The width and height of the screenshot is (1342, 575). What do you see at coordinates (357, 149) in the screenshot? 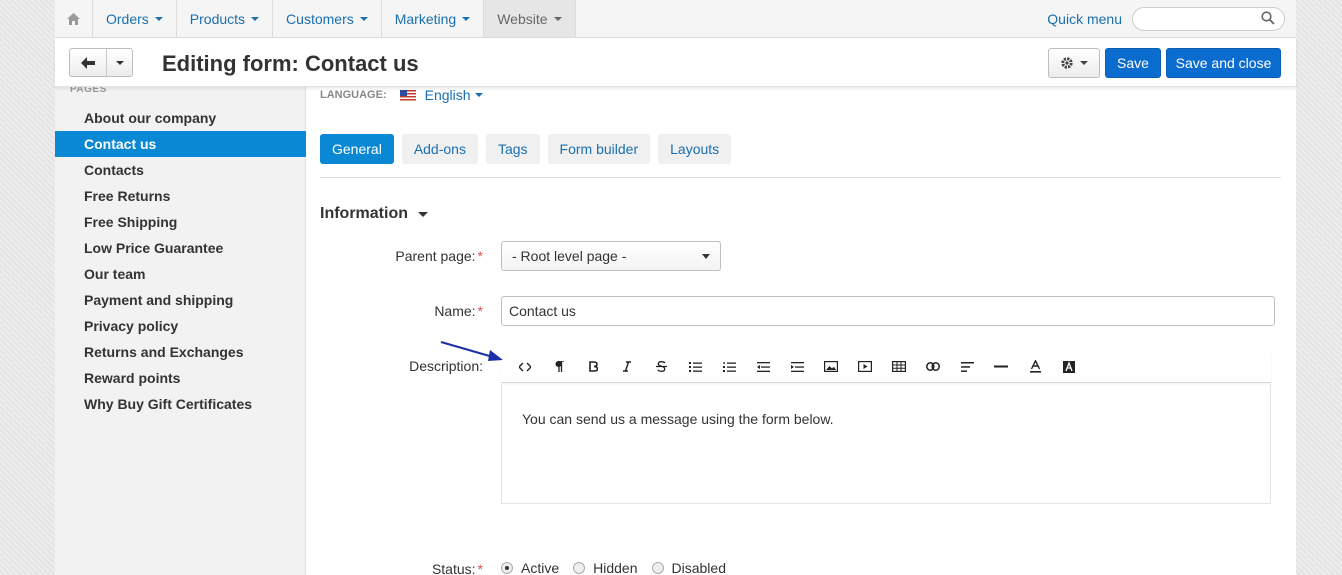
I see `tab-general: General` at bounding box center [357, 149].